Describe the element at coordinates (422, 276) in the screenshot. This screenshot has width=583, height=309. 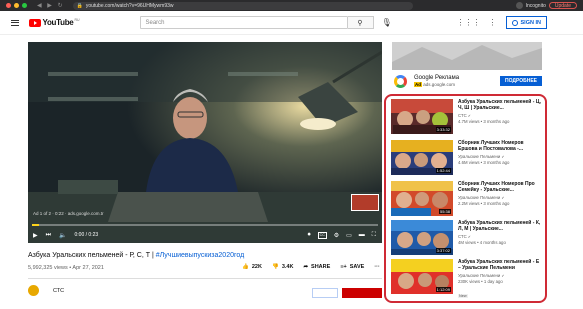
I see `rec-thumbnail: 1:12:09` at that location.